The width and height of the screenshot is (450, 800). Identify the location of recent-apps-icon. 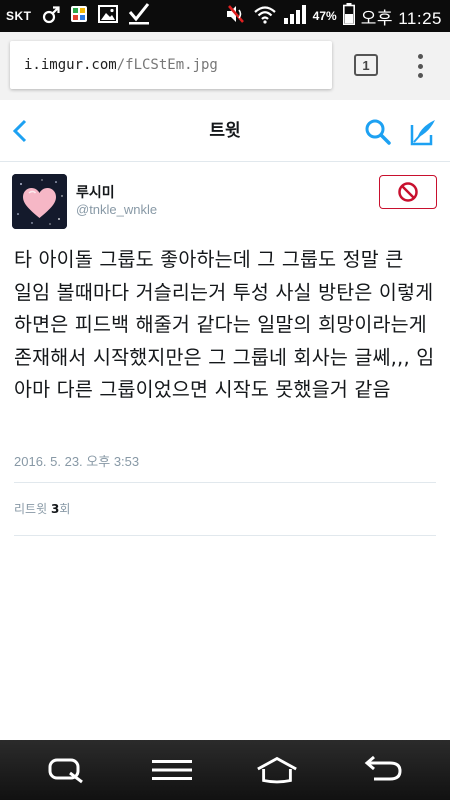
(66, 770).